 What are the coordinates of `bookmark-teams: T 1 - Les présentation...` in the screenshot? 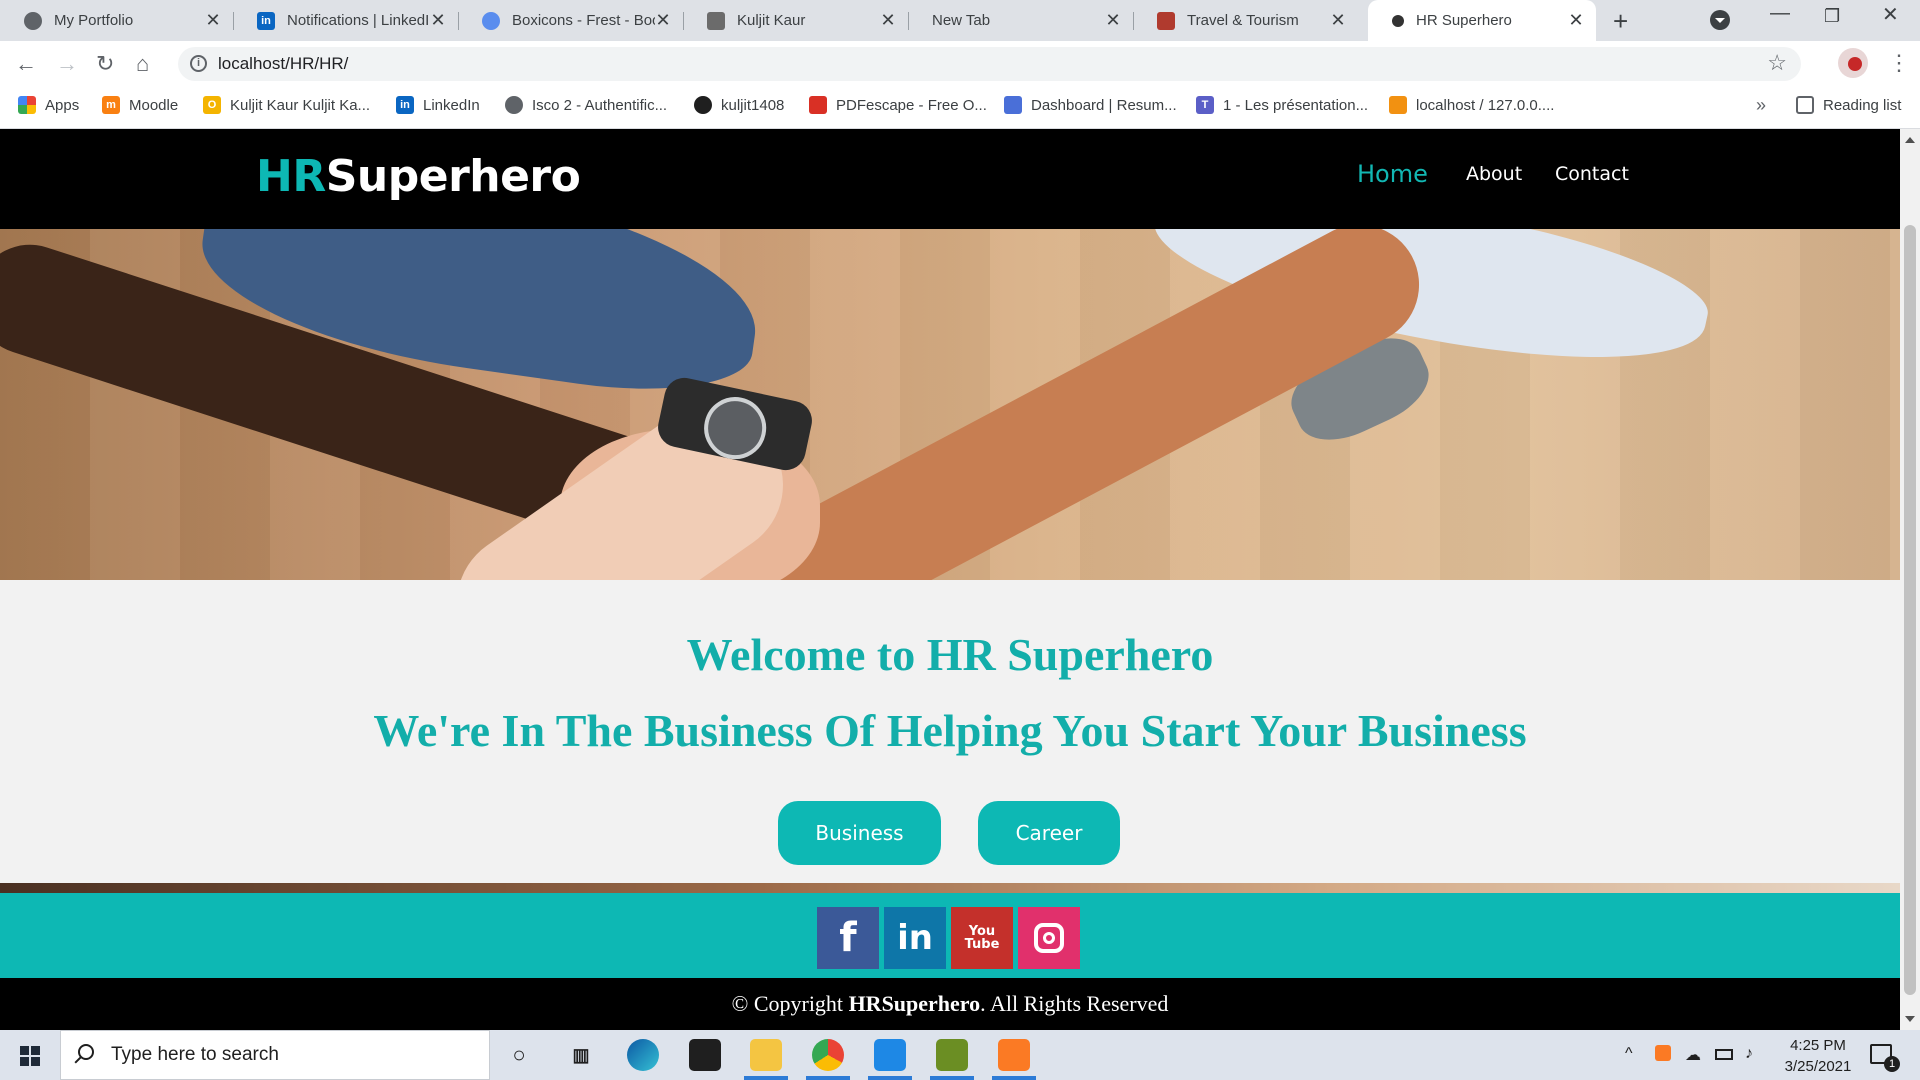 It's located at (1282, 105).